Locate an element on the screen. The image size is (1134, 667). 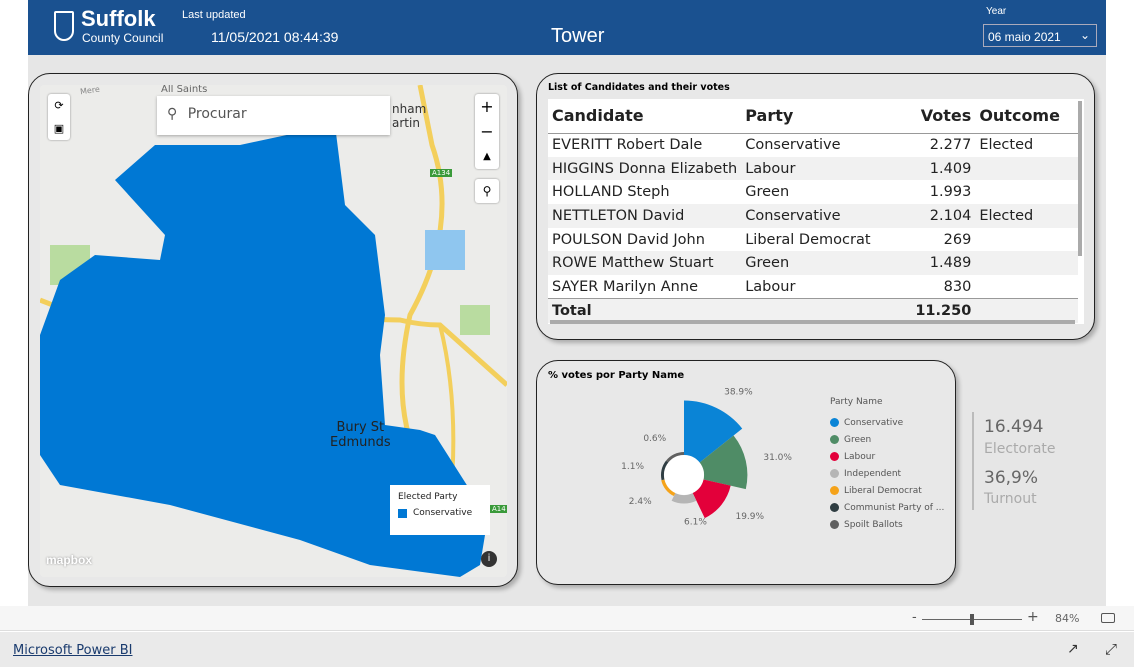
legend-item: Conservative is located at coordinates (887, 422).